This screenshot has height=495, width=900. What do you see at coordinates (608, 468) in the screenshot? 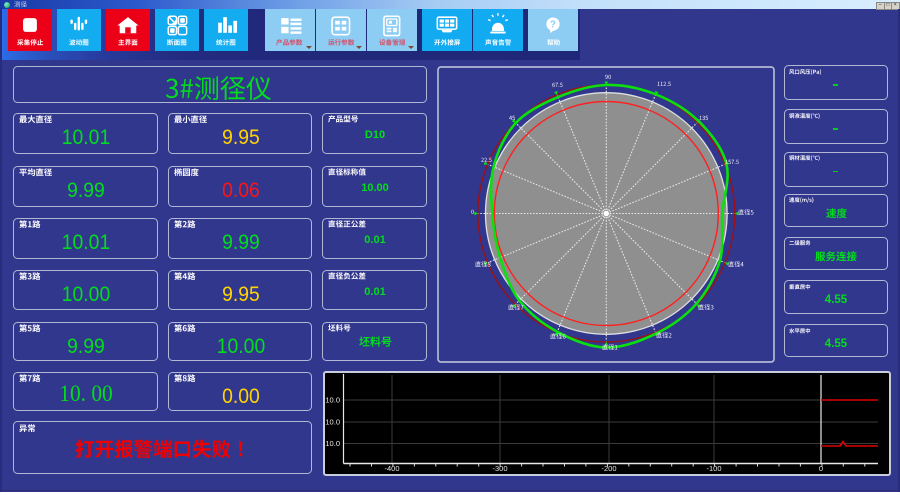
I see `svg-text: -200` at bounding box center [608, 468].